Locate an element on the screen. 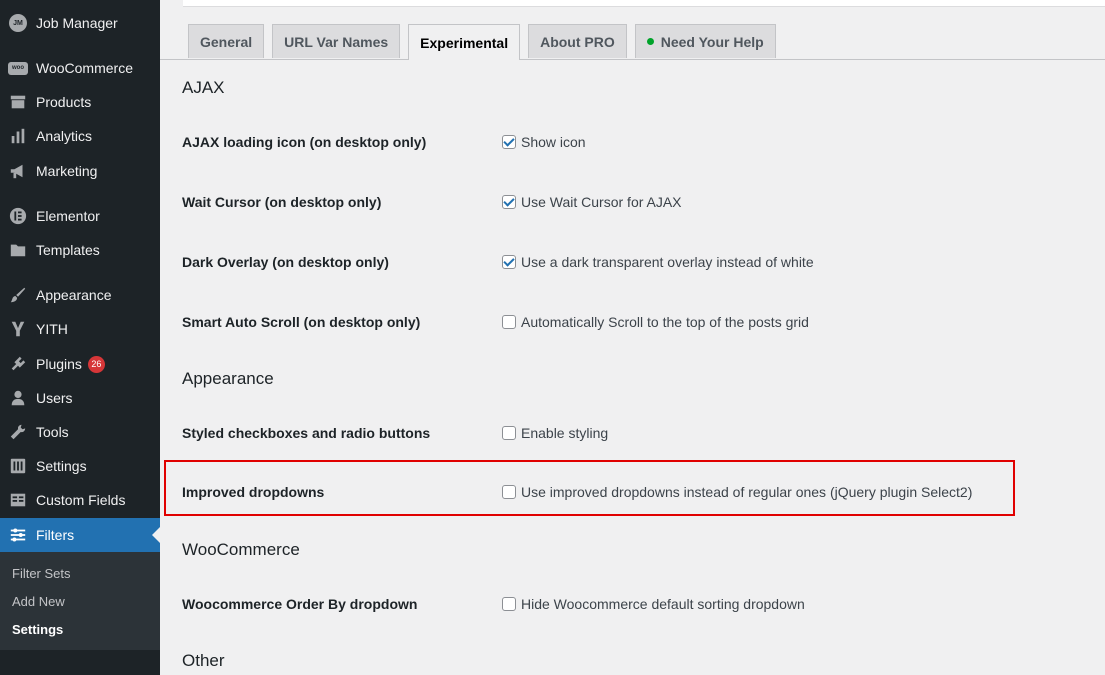 This screenshot has height=675, width=1105. setting-label-styled-checkboxes: Styled checkboxes and radio buttons is located at coordinates (306, 433).